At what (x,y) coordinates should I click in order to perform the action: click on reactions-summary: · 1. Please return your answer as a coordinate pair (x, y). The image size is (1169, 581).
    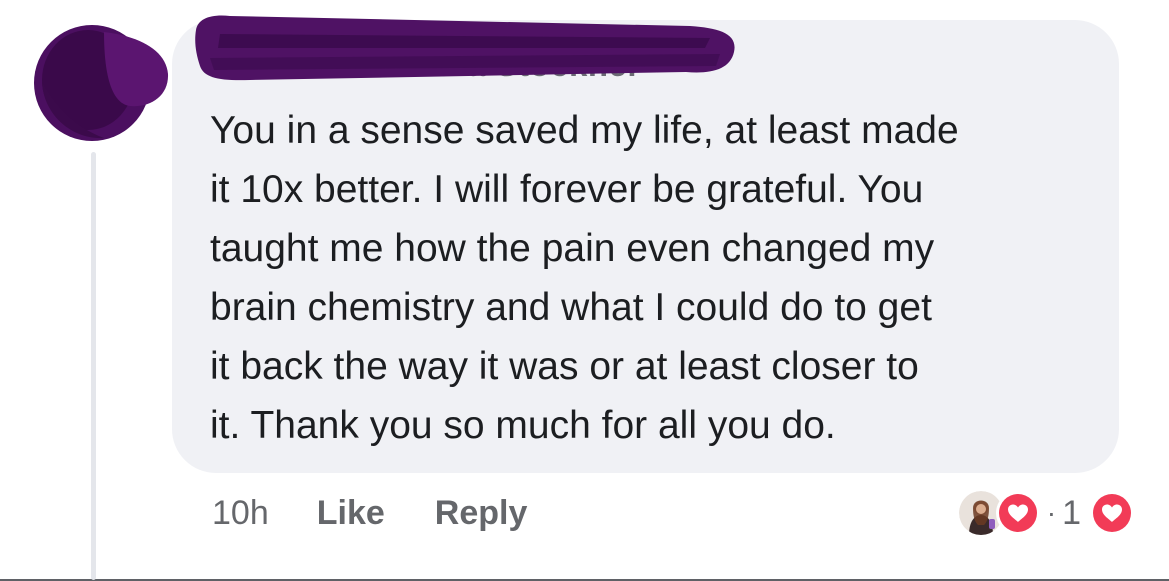
    Looking at the image, I should click on (1046, 513).